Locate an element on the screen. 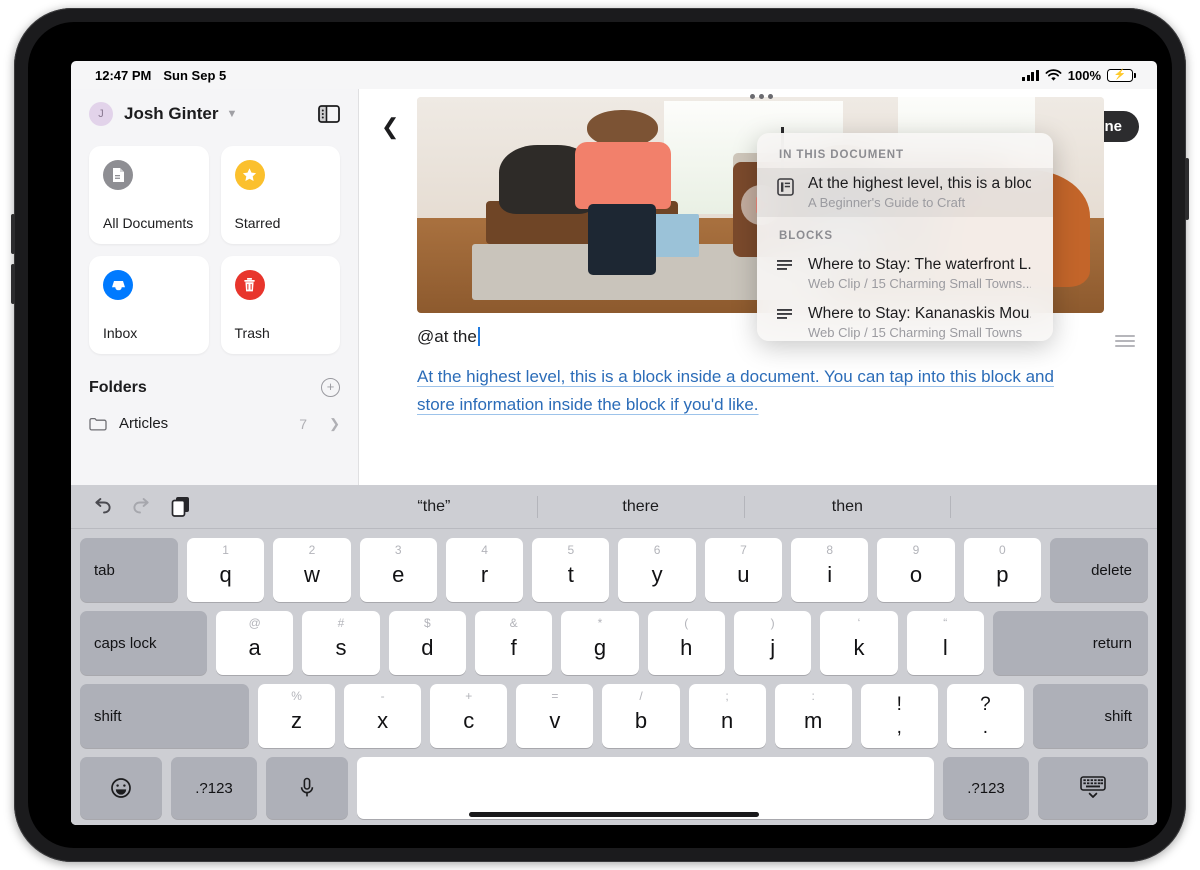  avatar: J is located at coordinates (101, 114).